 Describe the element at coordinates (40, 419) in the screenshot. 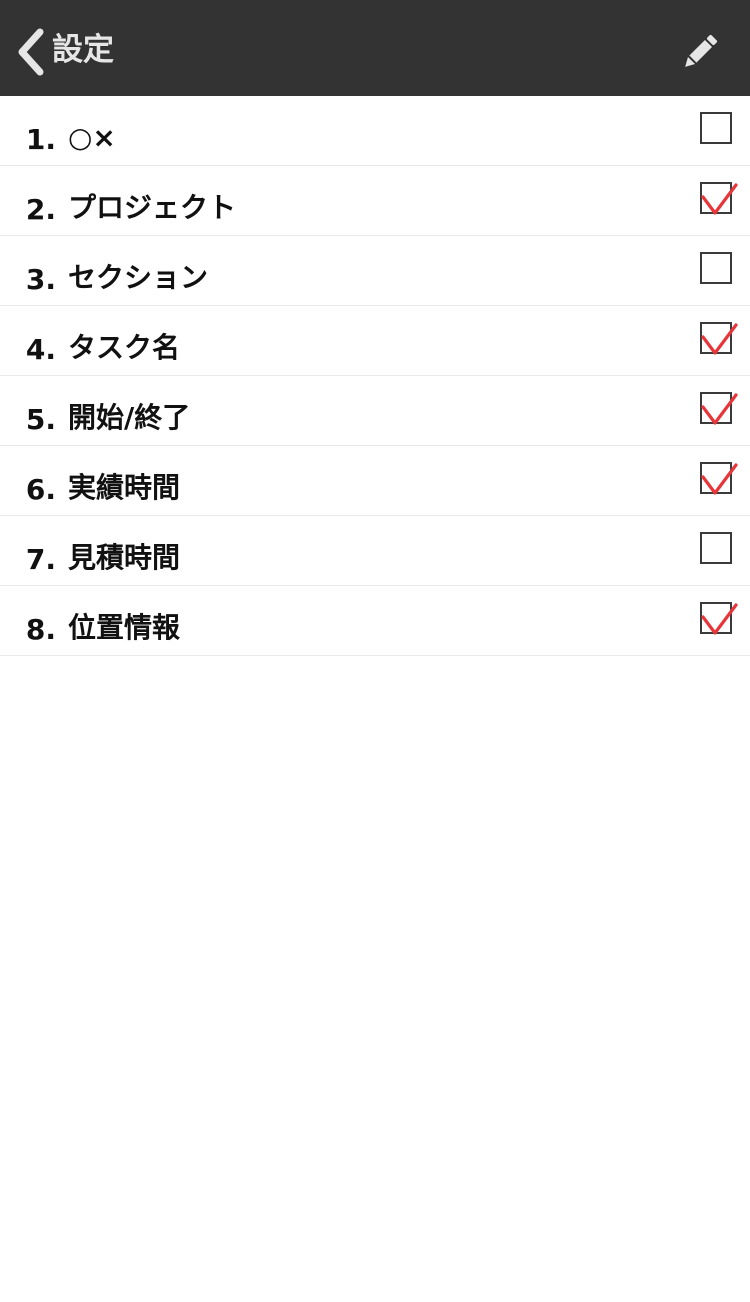

I see `item-number: 5.` at that location.